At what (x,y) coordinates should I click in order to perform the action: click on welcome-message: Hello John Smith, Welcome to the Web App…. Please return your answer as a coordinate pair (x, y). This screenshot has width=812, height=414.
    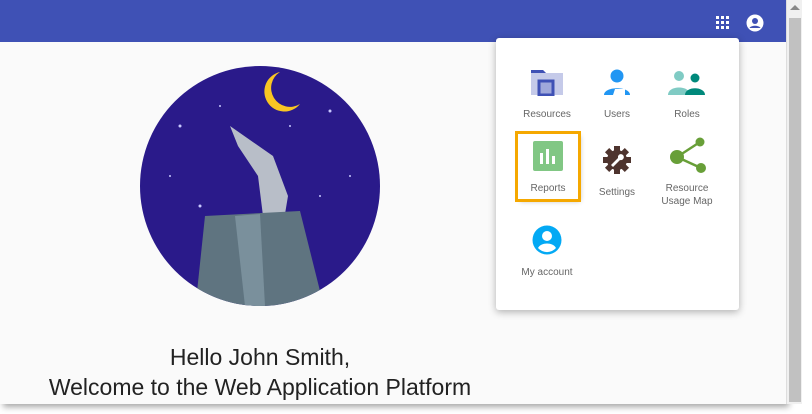
    Looking at the image, I should click on (260, 372).